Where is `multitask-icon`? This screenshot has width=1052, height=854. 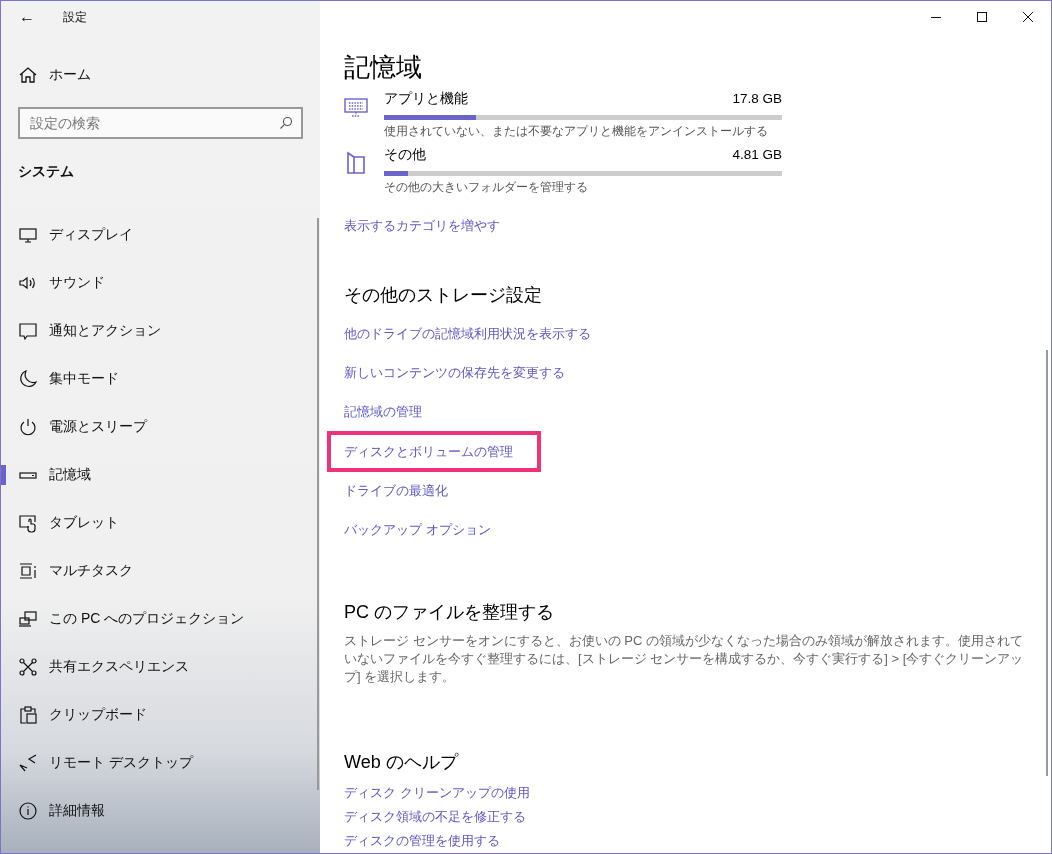 multitask-icon is located at coordinates (28, 571).